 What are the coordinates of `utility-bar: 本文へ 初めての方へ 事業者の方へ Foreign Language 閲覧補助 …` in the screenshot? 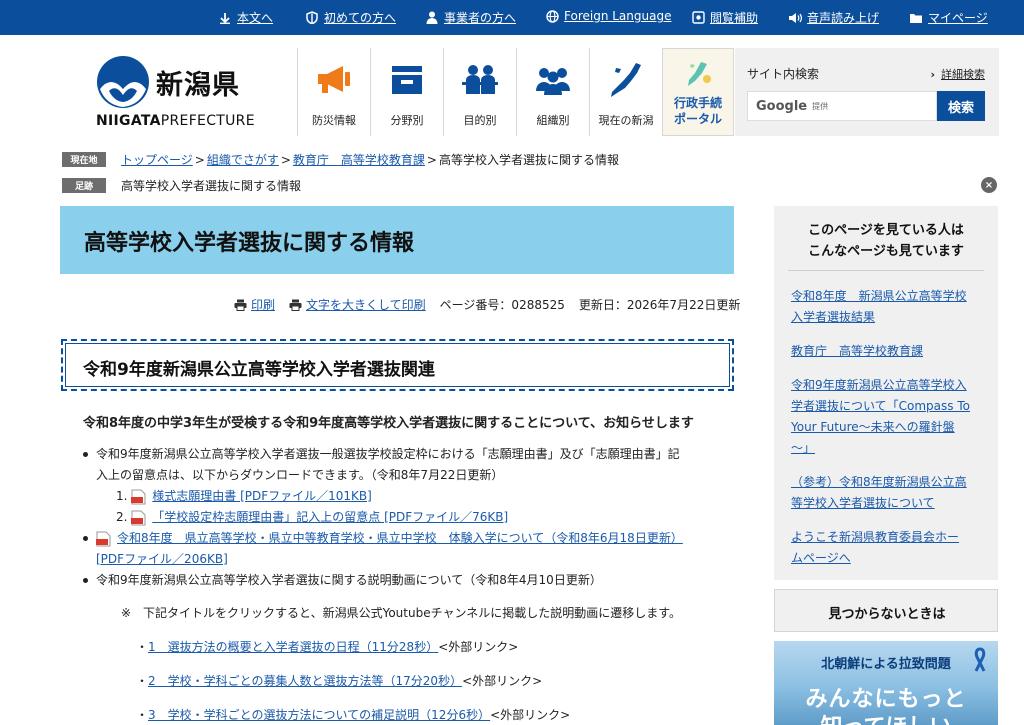 It's located at (512, 17).